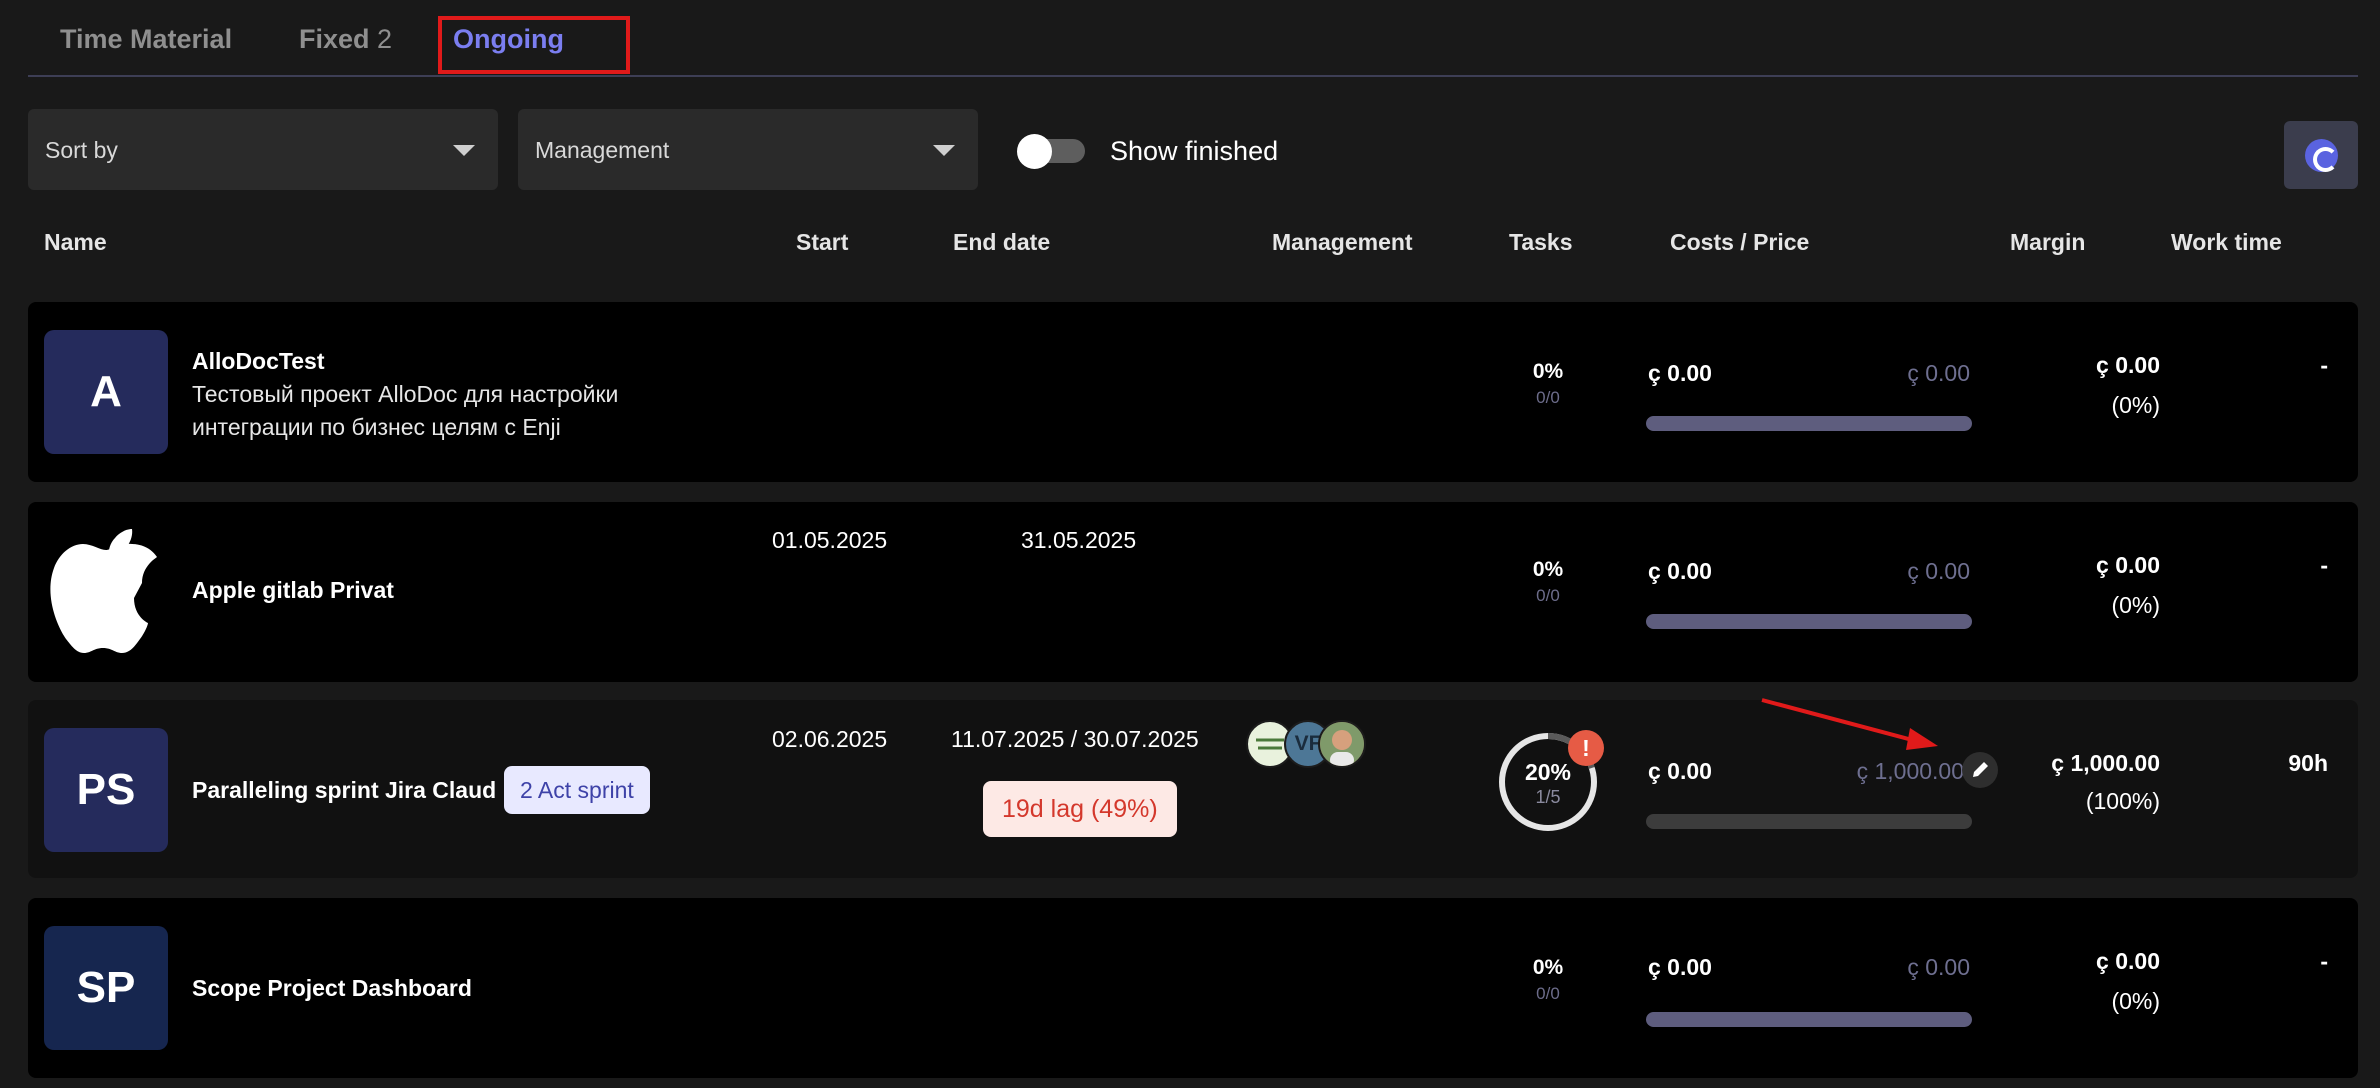 This screenshot has height=1088, width=2380. I want to click on manager-avatar-photo, so click(1342, 744).